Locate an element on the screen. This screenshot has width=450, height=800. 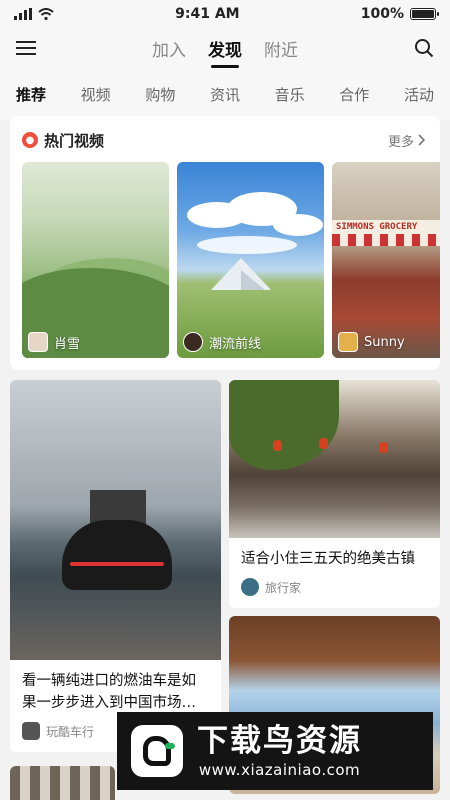
tab-nearby: 附近 is located at coordinates (281, 48).